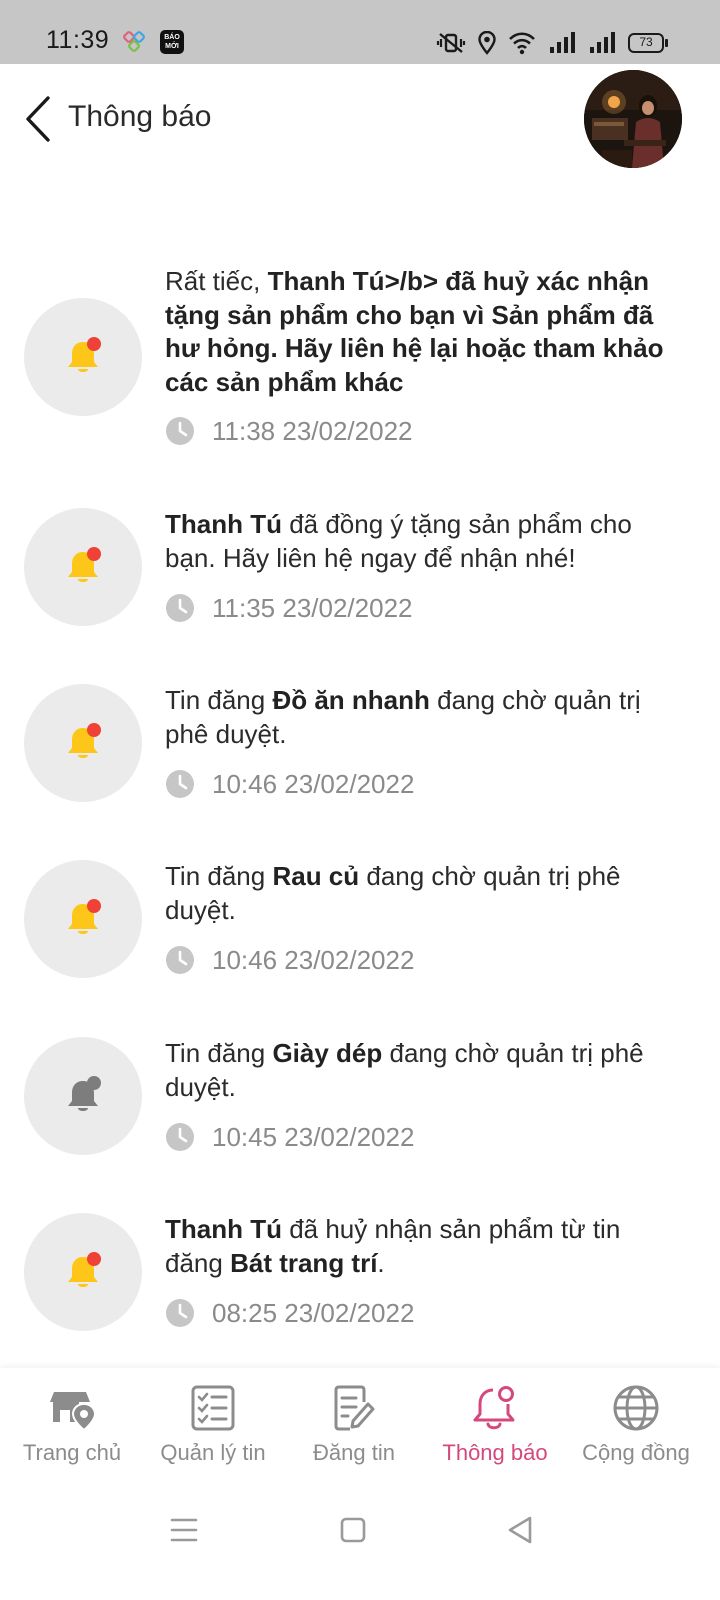 Image resolution: width=720 pixels, height=1600 pixels. What do you see at coordinates (213, 1408) in the screenshot?
I see `checklist-icon` at bounding box center [213, 1408].